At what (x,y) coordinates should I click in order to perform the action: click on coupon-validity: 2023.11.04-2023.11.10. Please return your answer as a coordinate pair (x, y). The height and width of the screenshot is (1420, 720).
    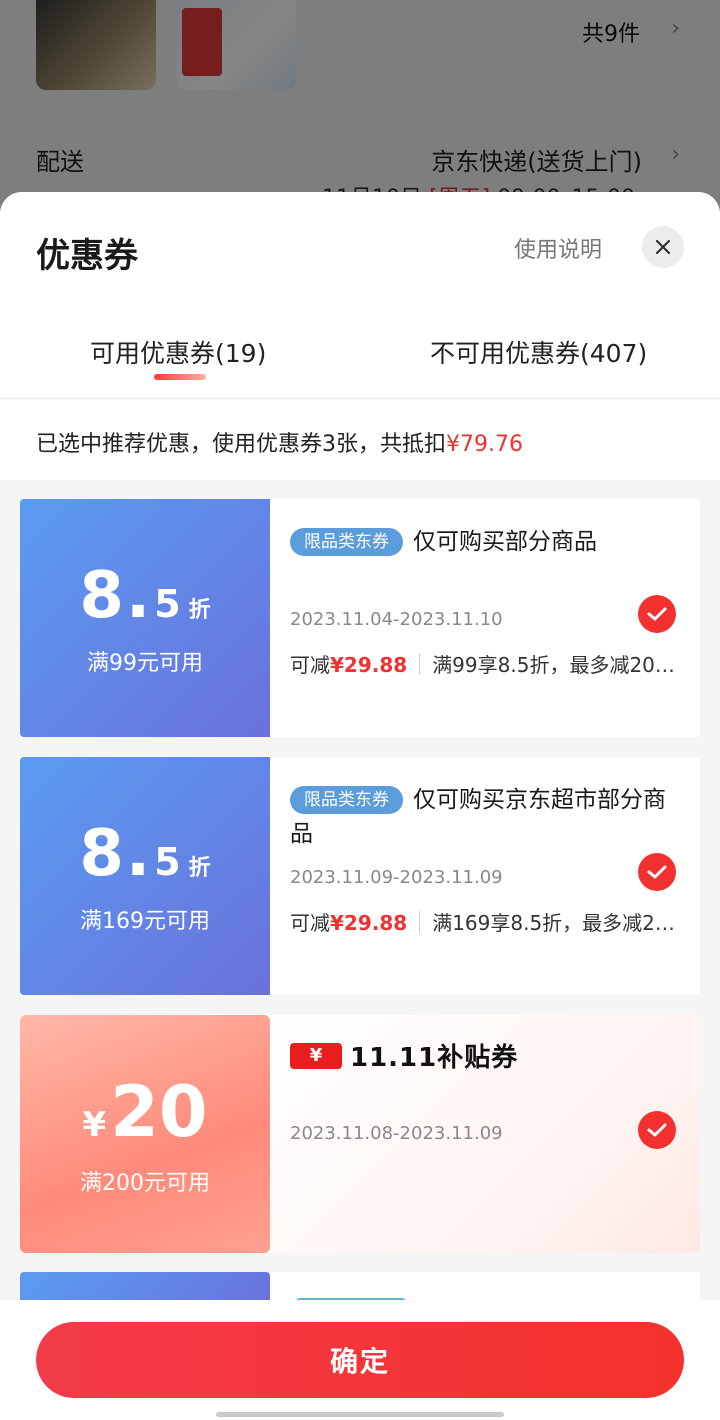
    Looking at the image, I should click on (396, 619).